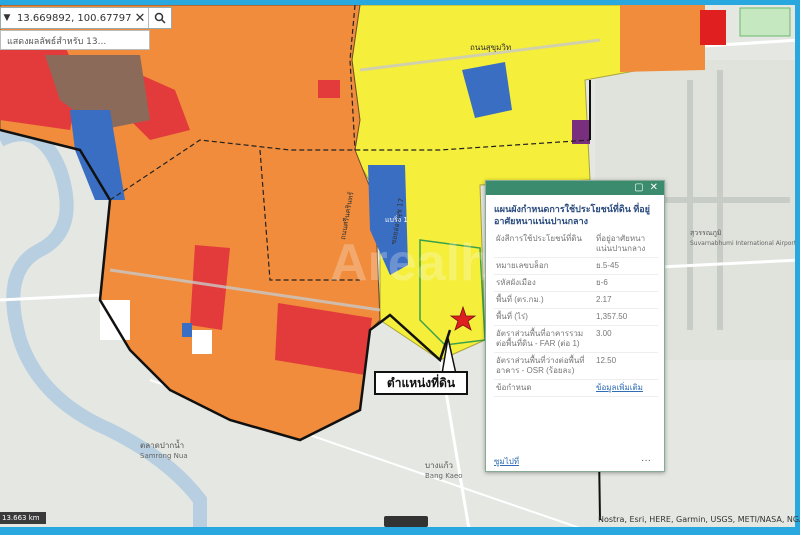 The image size is (800, 535). Describe the element at coordinates (164, 456) in the screenshot. I see `place-label-sub: Samrong Nua` at that location.